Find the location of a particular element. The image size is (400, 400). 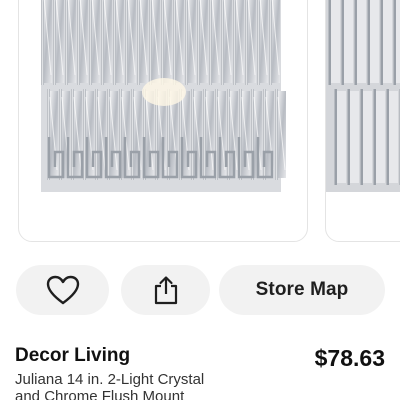

product-title-line-2: and Chrome Flush Mount is located at coordinates (100, 394).